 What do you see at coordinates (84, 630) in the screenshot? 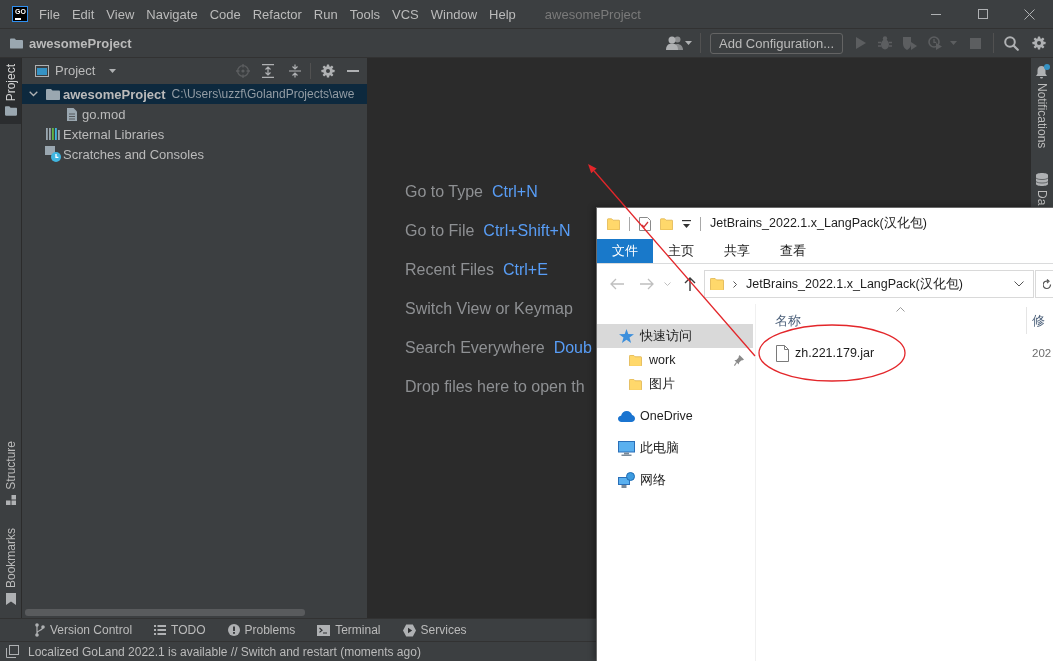
I see `tool-window-button: Version Control` at bounding box center [84, 630].